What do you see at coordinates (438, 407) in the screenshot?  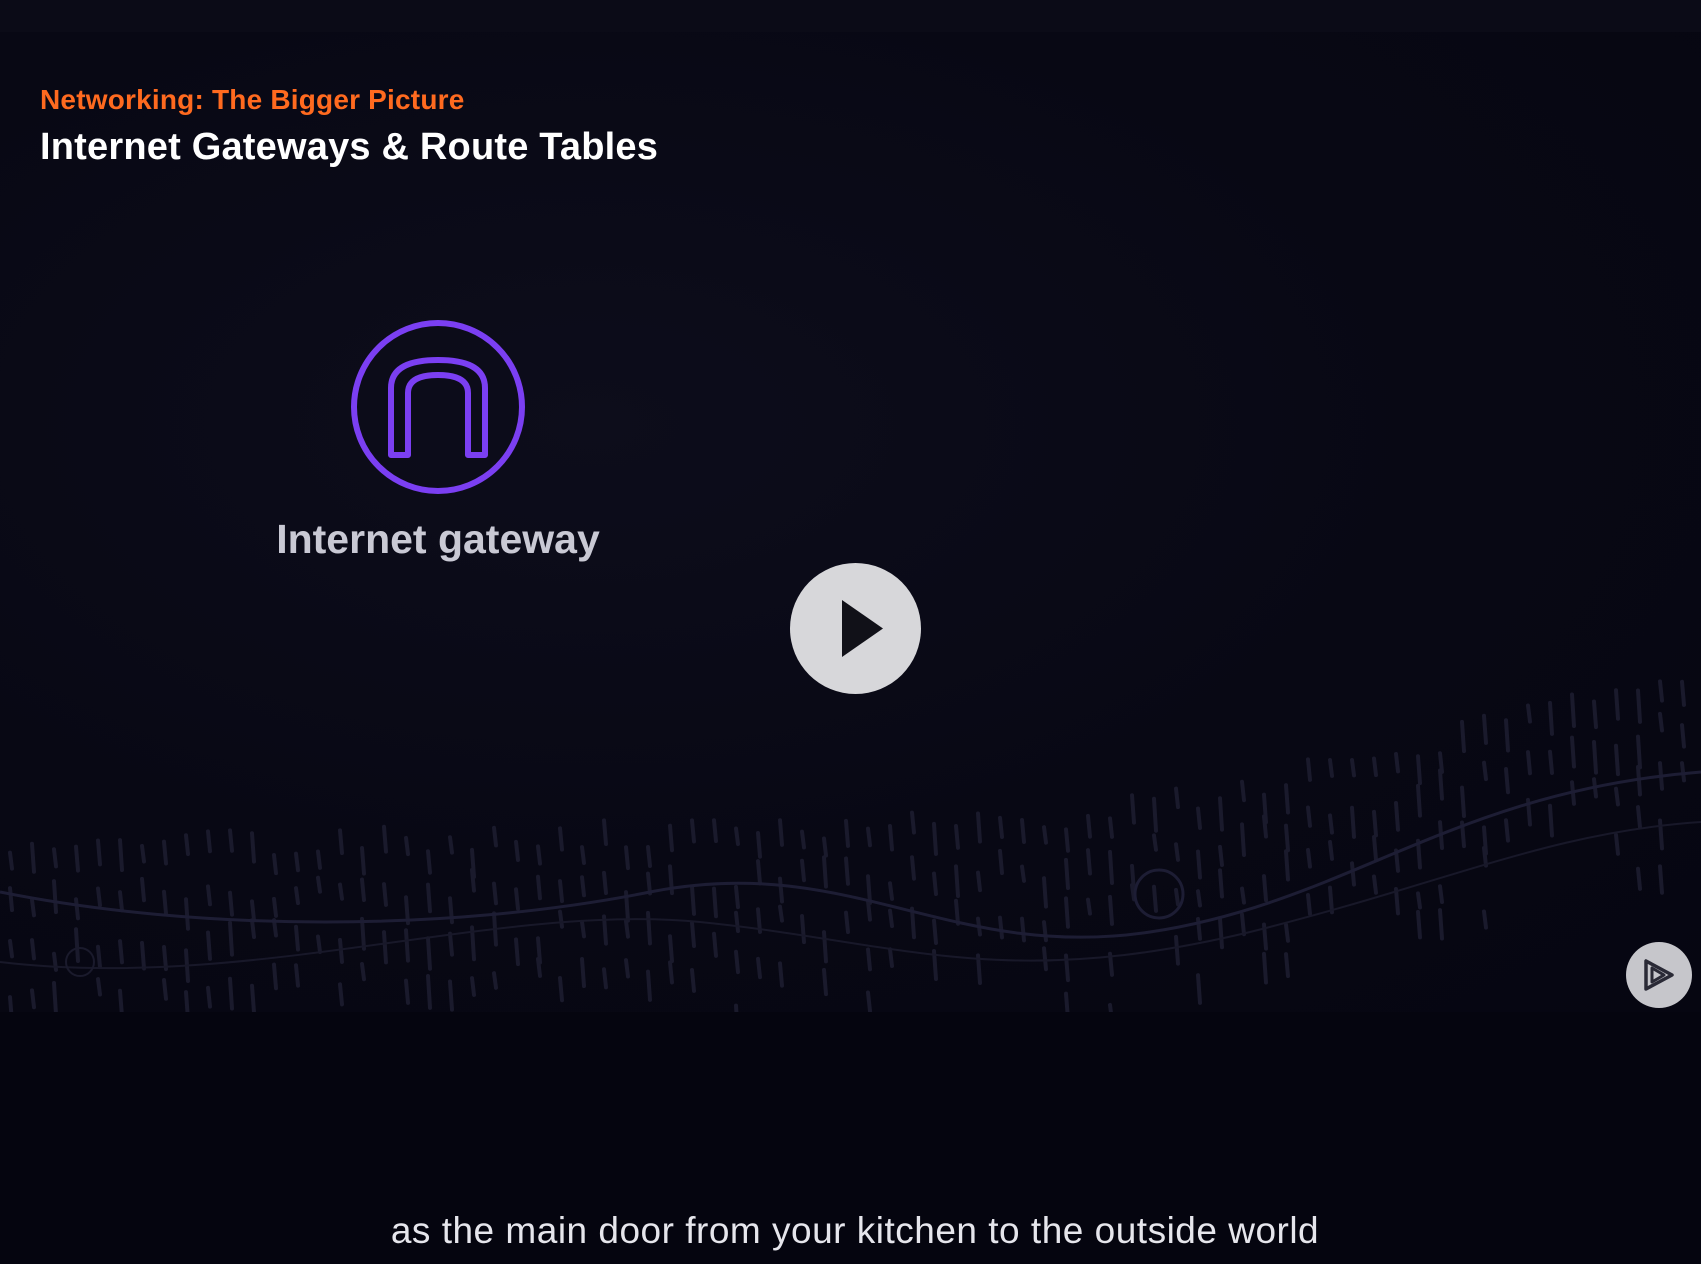 I see `internet-gateway-icon` at bounding box center [438, 407].